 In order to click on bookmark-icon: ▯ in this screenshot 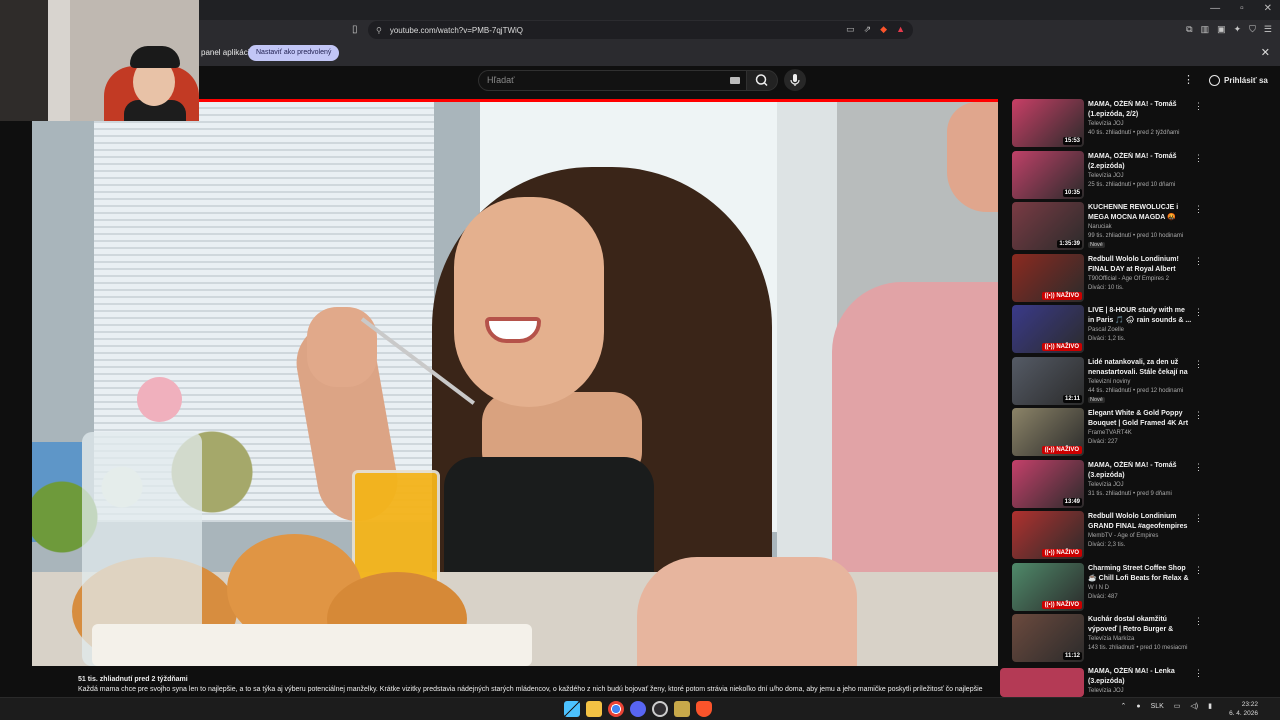, I will do `click(355, 29)`.